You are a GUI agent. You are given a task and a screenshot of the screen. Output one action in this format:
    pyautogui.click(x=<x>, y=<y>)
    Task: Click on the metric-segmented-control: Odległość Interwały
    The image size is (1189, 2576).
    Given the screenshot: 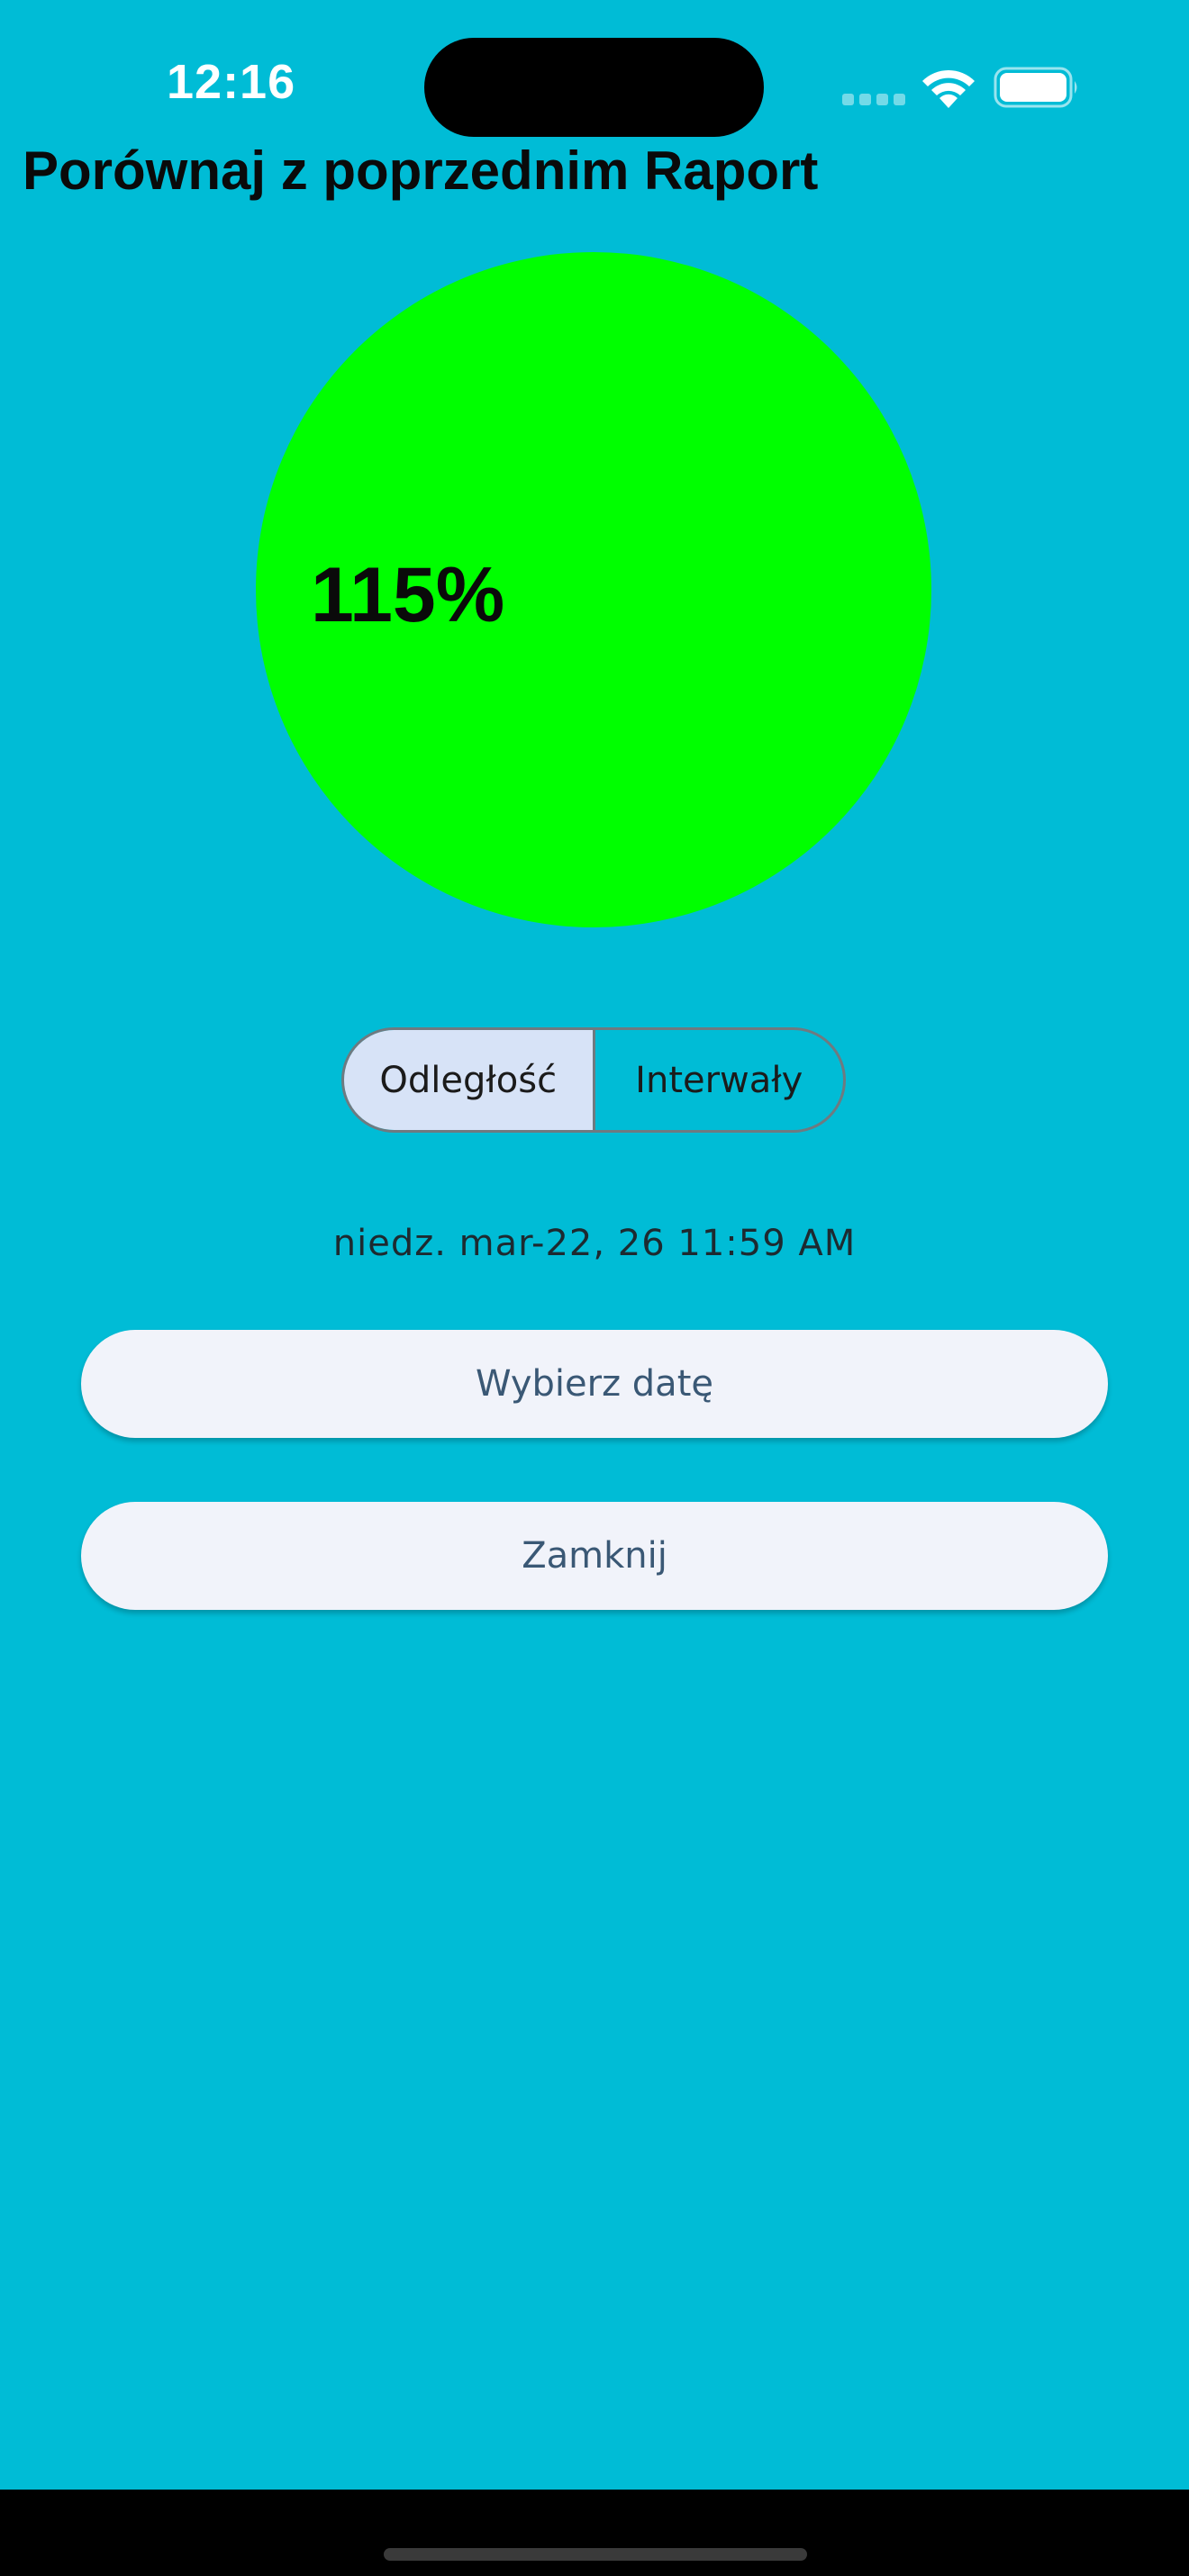 What is the action you would take?
    pyautogui.click(x=594, y=1080)
    